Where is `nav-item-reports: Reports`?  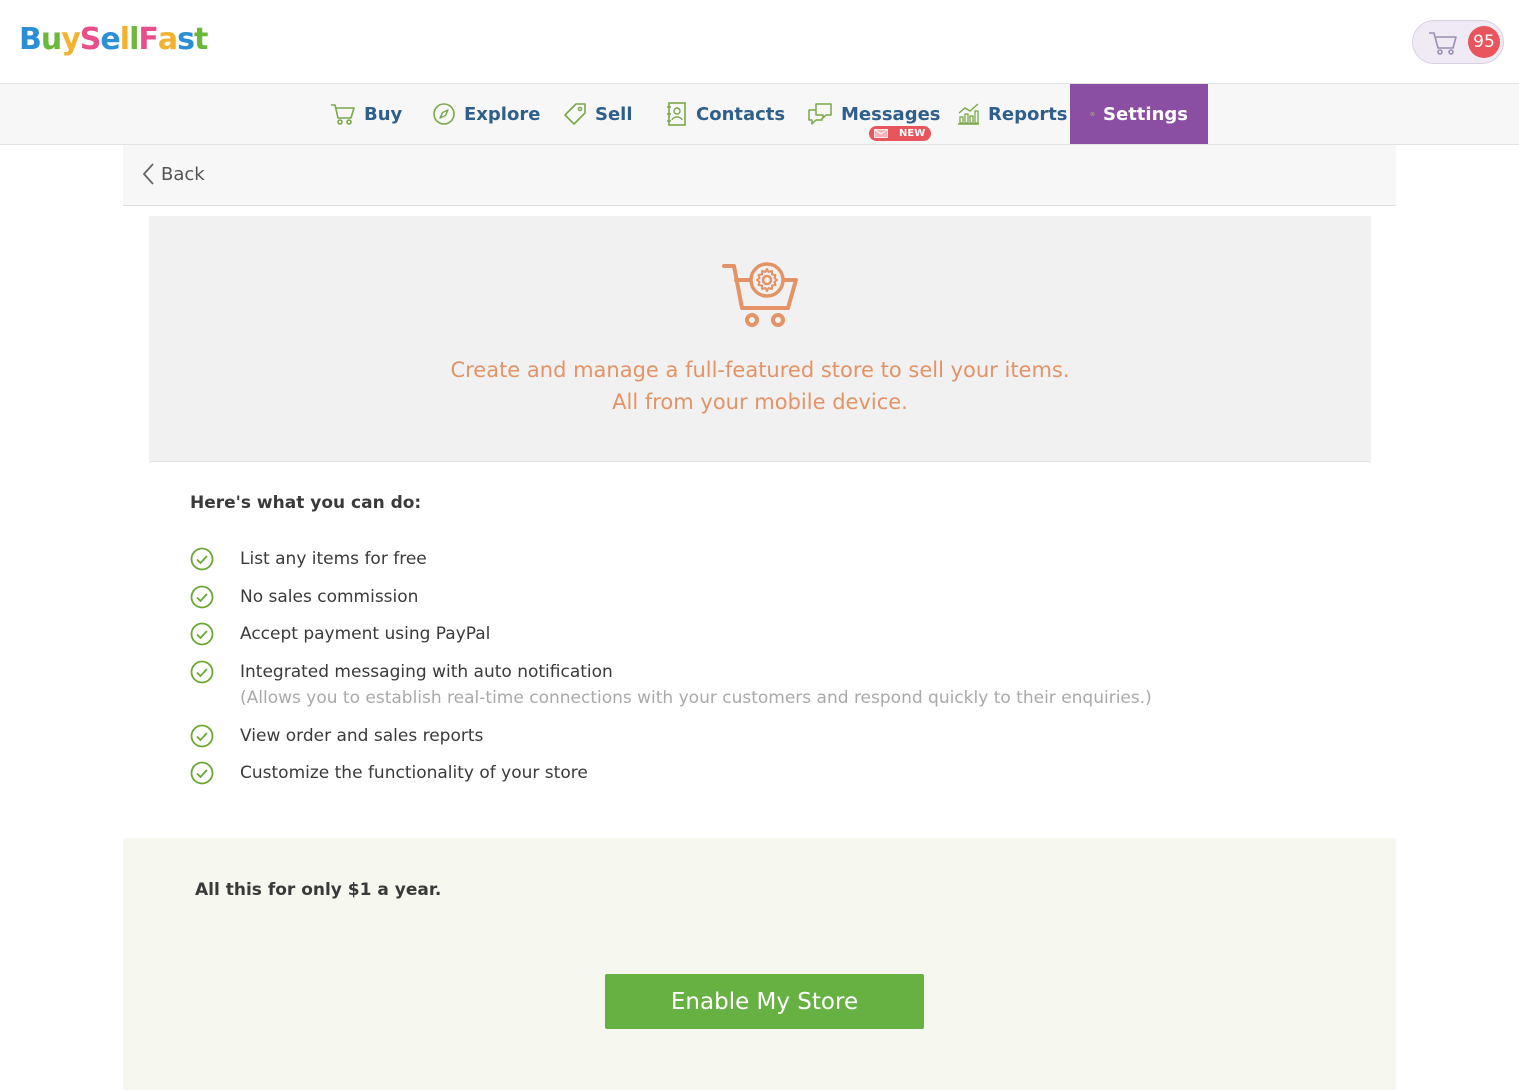 nav-item-reports: Reports is located at coordinates (1012, 114).